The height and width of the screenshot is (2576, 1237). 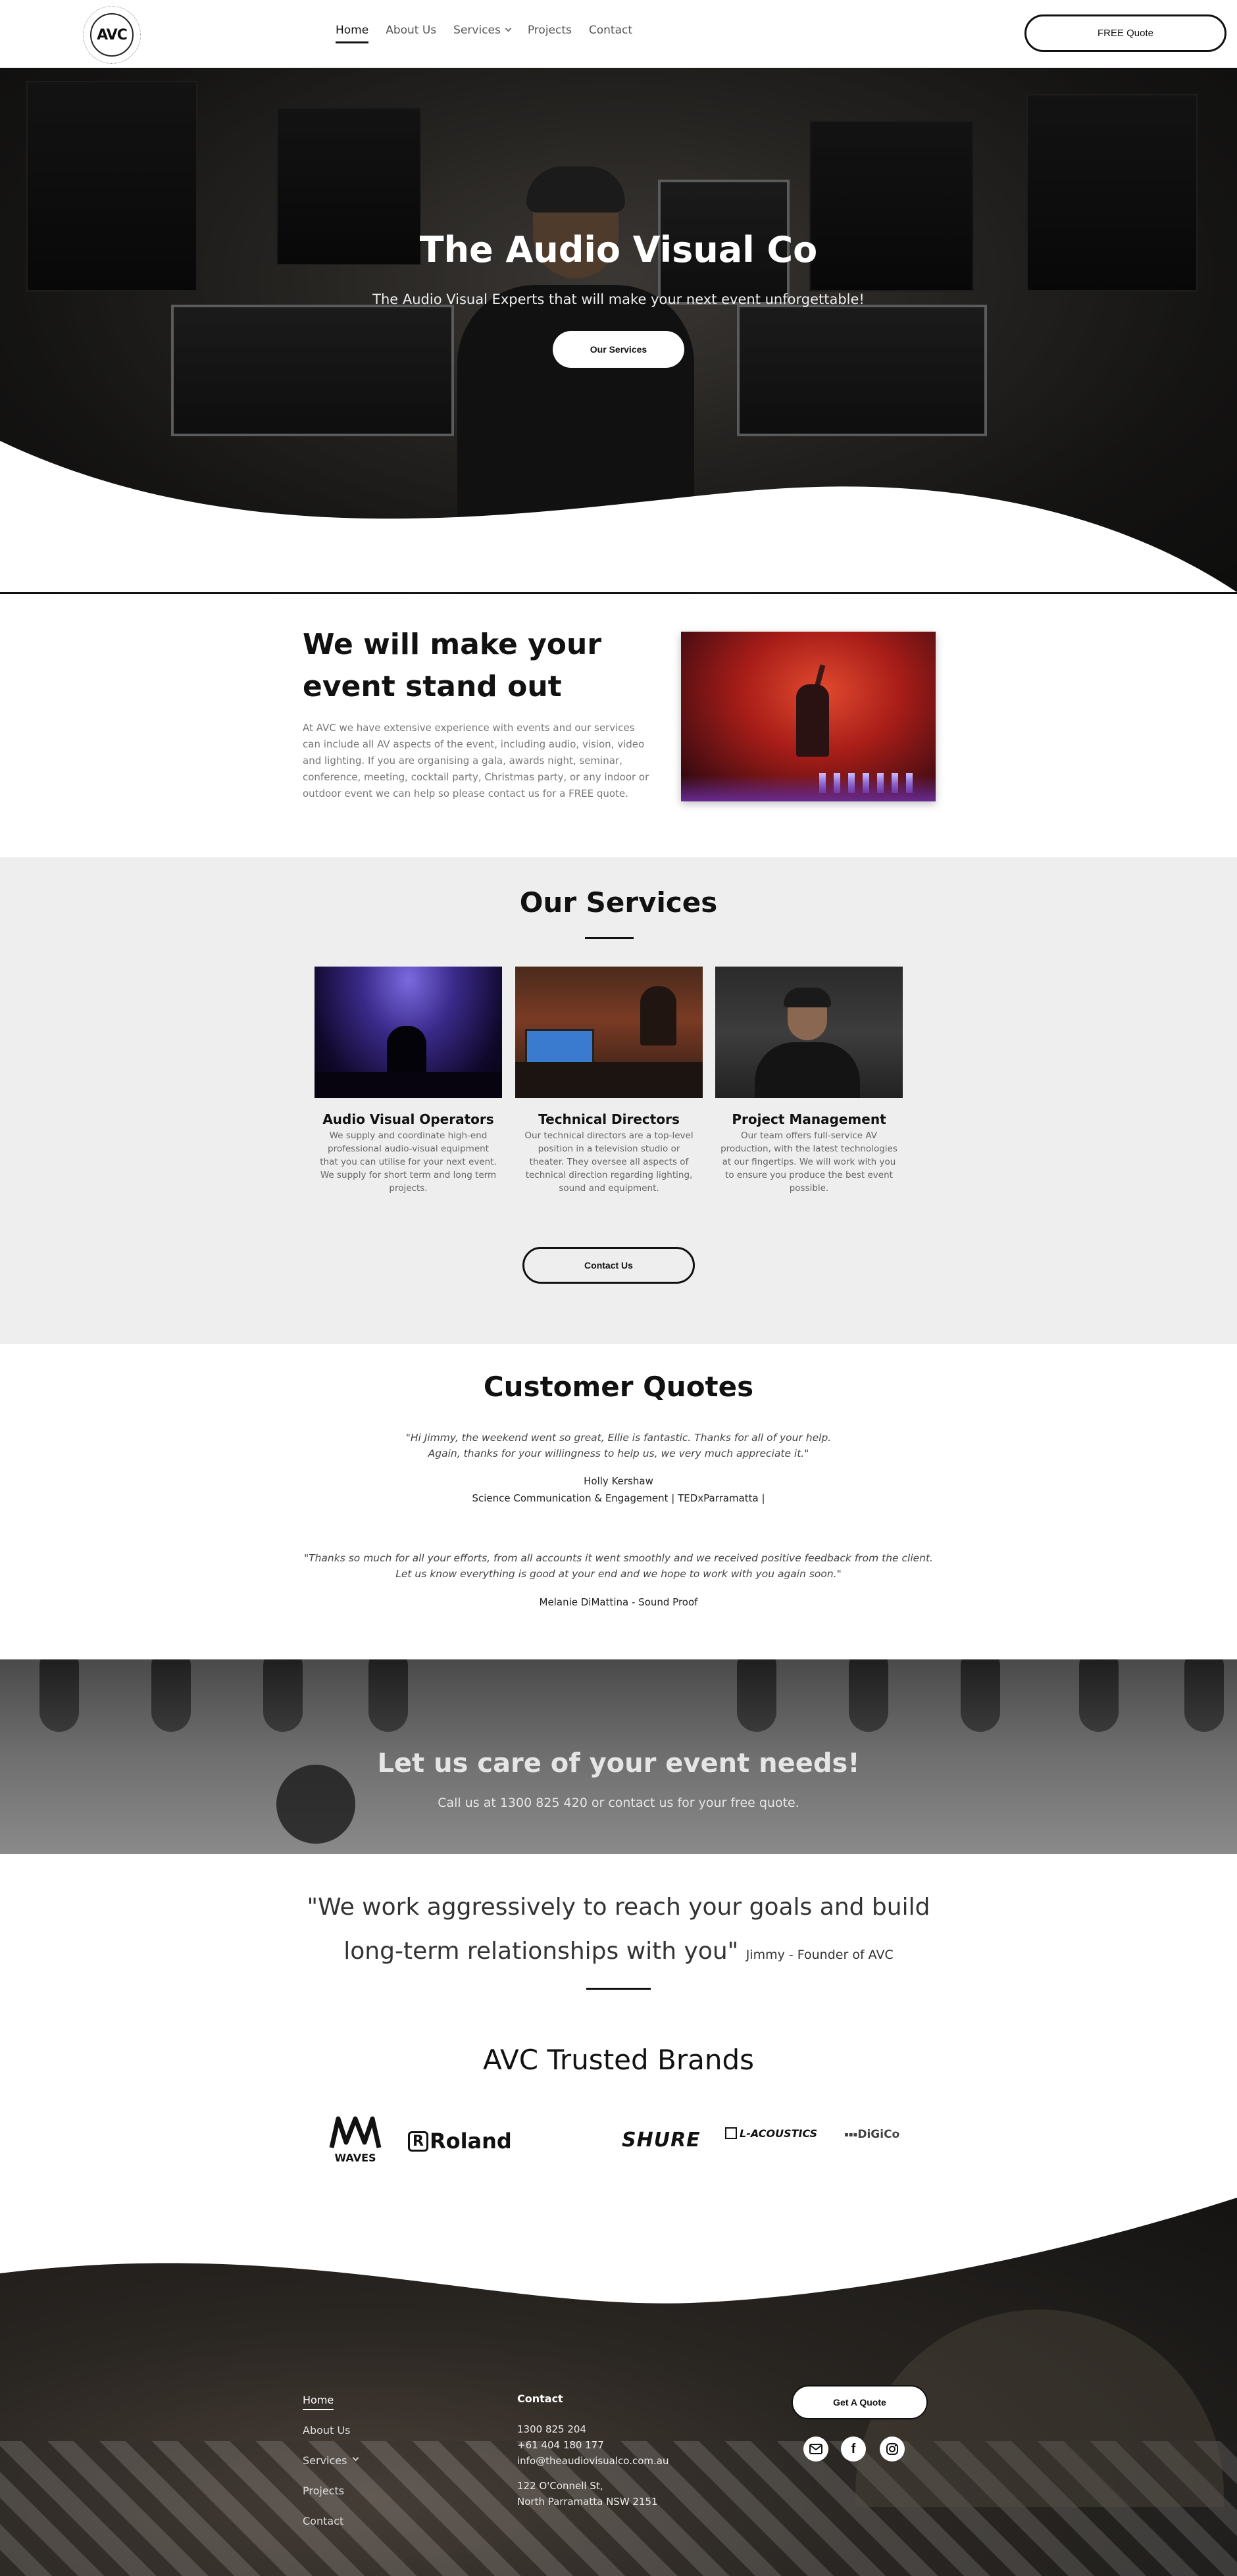 I want to click on intro-heading-line1: We will make your, so click(x=452, y=644).